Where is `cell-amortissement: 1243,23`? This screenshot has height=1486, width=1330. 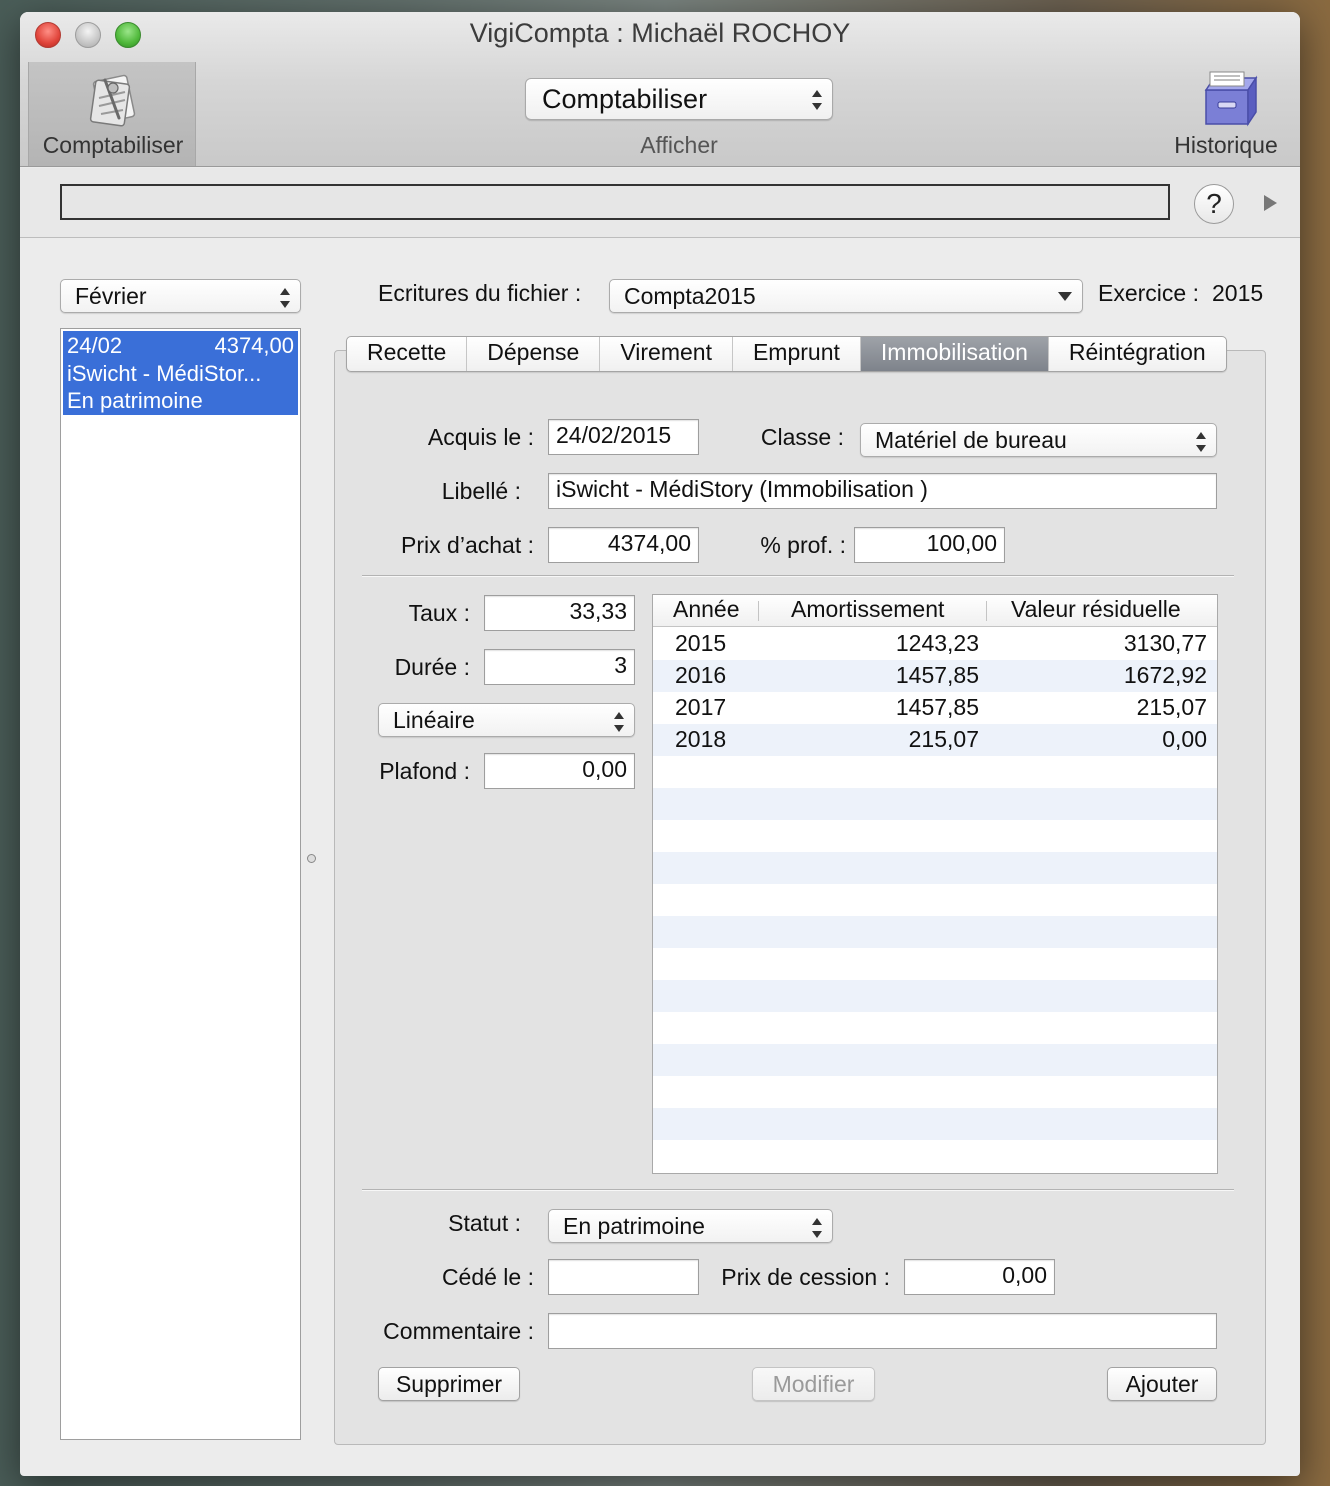
cell-amortissement: 1243,23 is located at coordinates (937, 643).